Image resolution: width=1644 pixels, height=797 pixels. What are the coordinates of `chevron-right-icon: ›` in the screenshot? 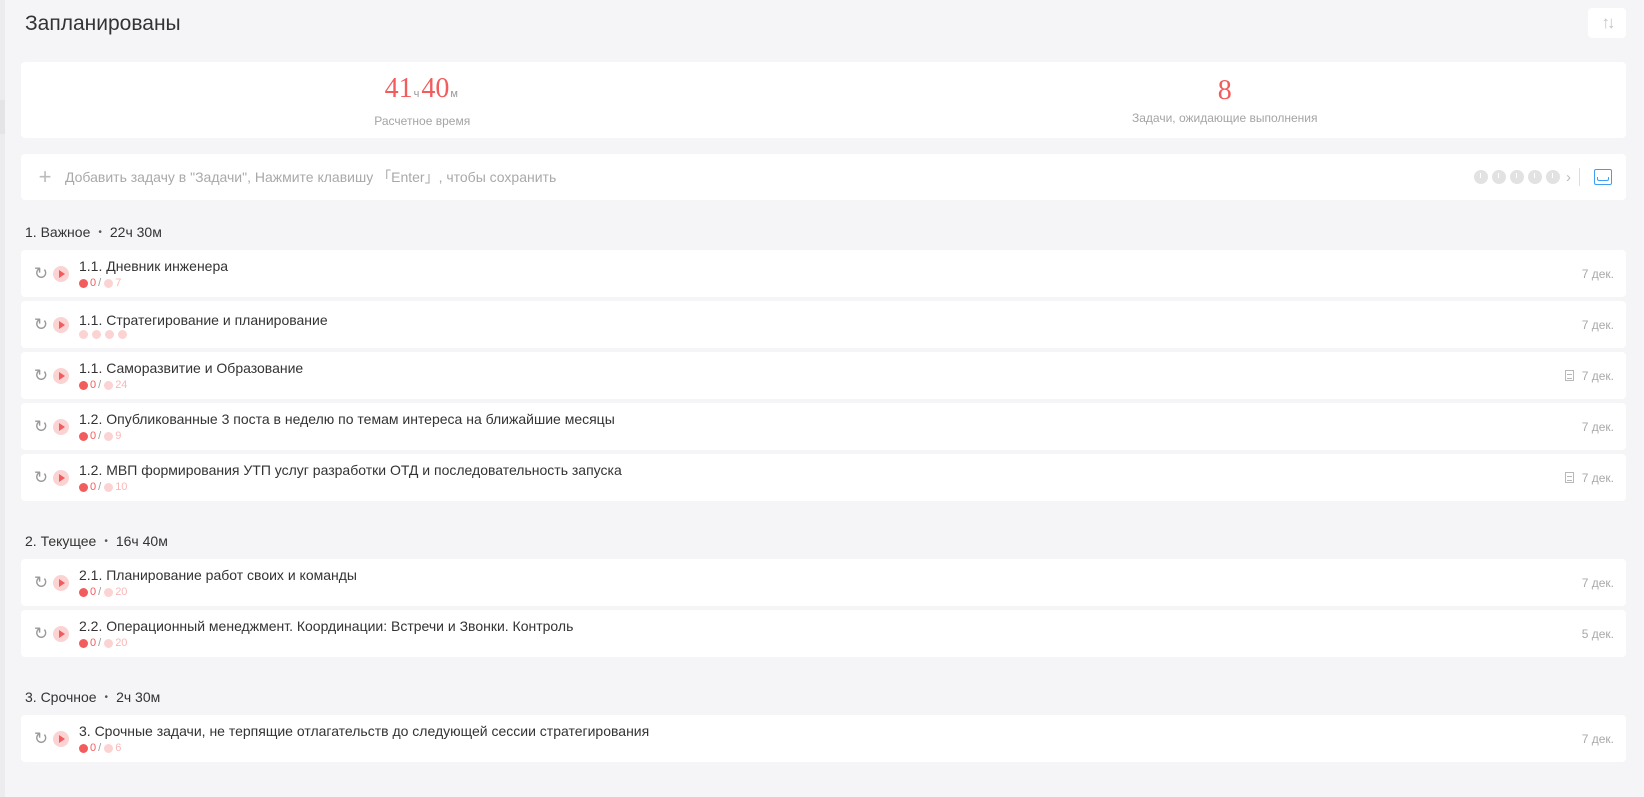 It's located at (1568, 177).